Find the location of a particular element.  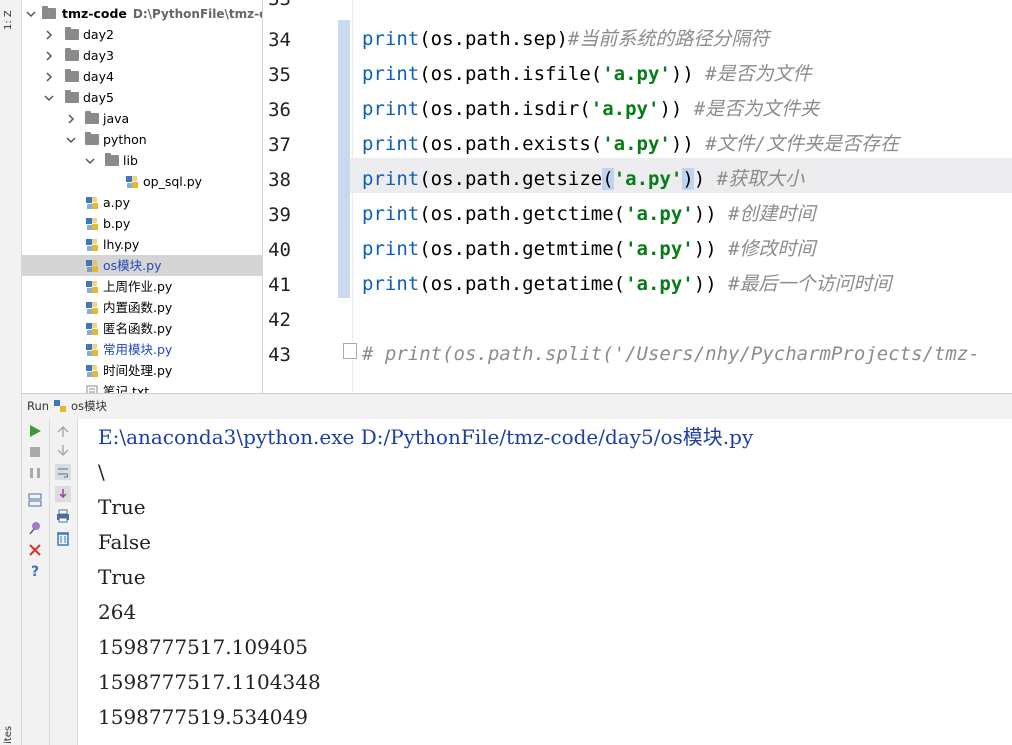

changed-lines-marker is located at coordinates (344, 159).